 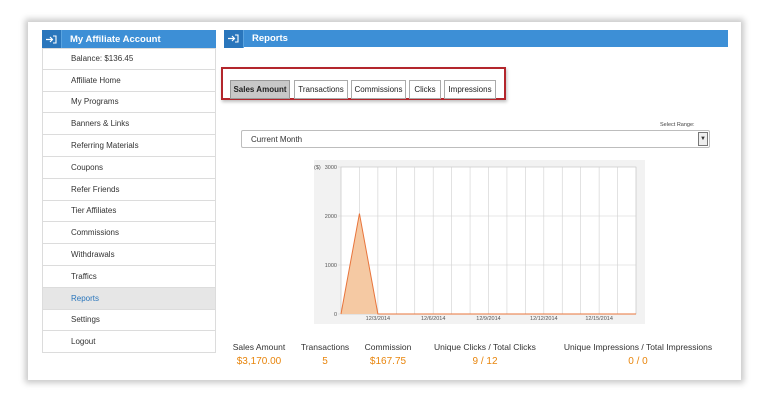 What do you see at coordinates (485, 361) in the screenshot?
I see `stat-value: 9 / 12` at bounding box center [485, 361].